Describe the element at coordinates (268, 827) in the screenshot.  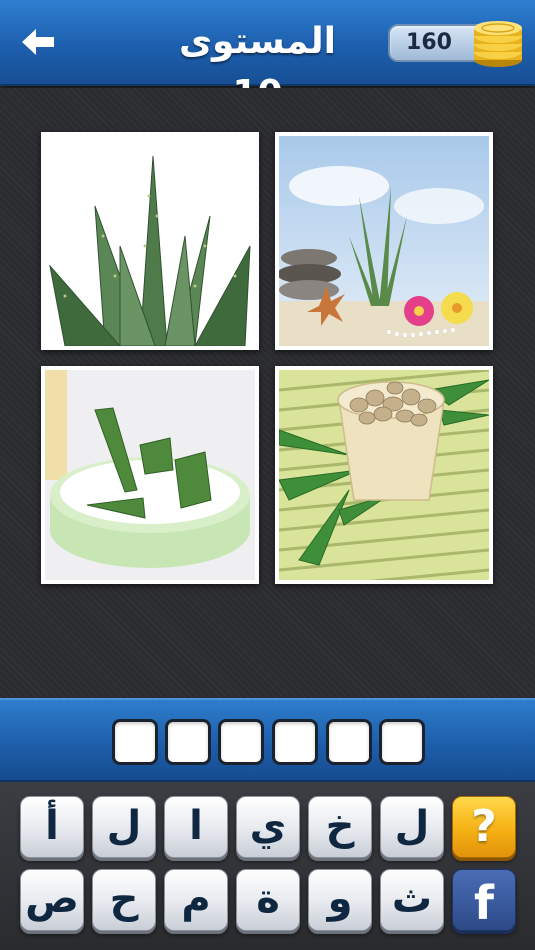
I see `letter-key: ي` at that location.